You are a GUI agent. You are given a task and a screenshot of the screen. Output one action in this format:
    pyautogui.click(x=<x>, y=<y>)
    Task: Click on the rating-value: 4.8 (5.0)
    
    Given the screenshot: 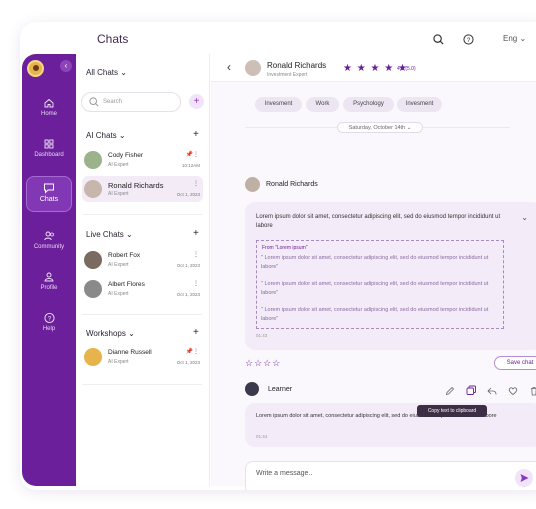 What is the action you would take?
    pyautogui.click(x=406, y=69)
    